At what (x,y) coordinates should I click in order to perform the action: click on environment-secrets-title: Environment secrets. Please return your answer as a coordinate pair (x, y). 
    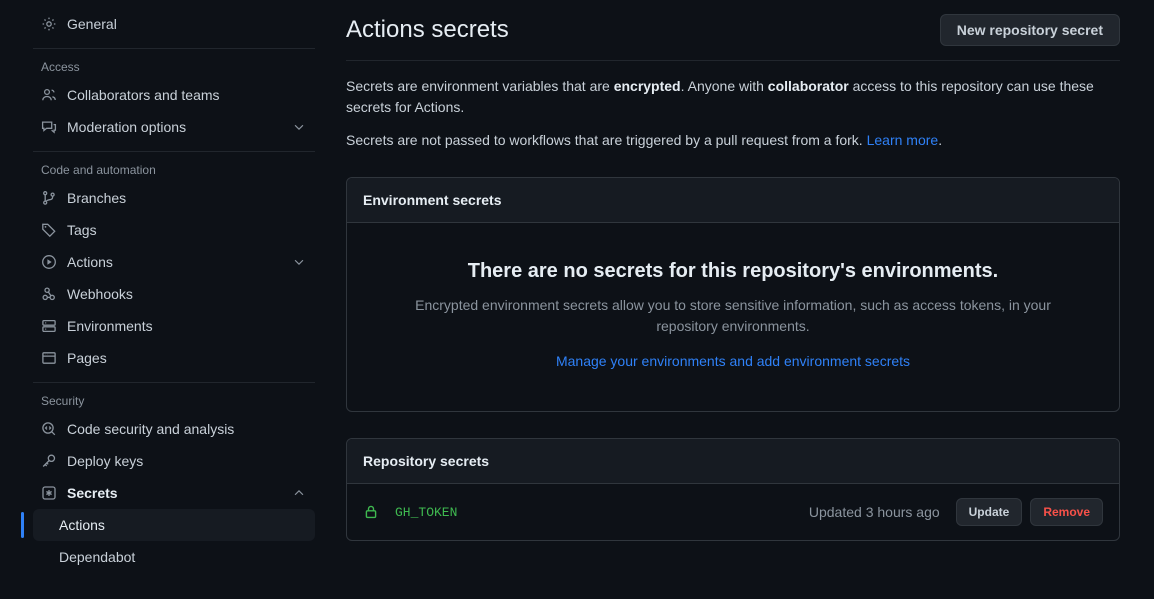
    Looking at the image, I should click on (733, 200).